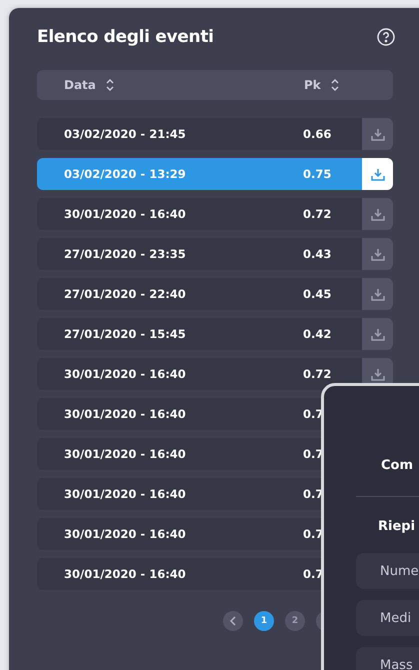 This screenshot has width=419, height=670. Describe the element at coordinates (387, 571) in the screenshot. I see `summary-field: Nume` at that location.